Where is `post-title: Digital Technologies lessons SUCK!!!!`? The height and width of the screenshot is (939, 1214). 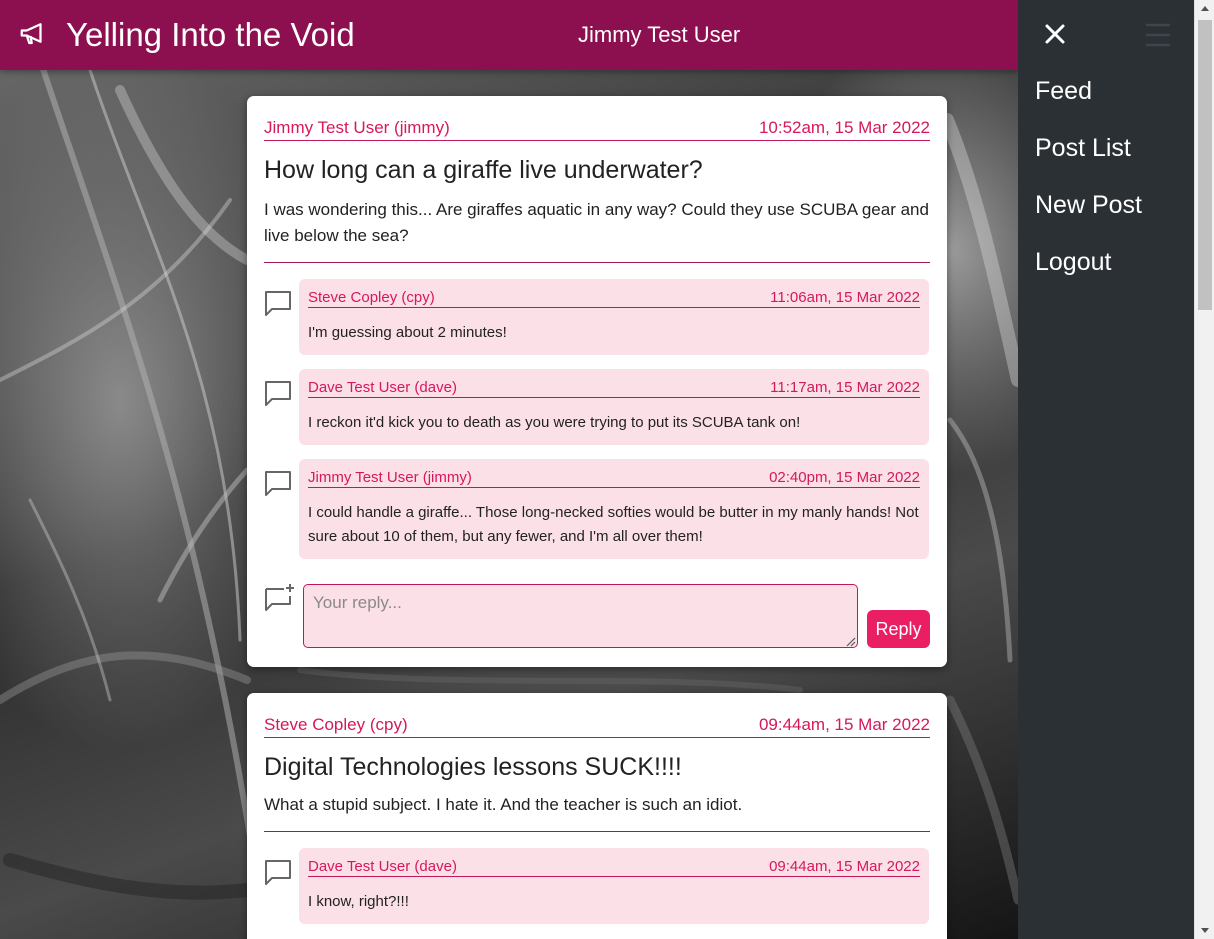
post-title: Digital Technologies lessons SUCK!!!! is located at coordinates (473, 767).